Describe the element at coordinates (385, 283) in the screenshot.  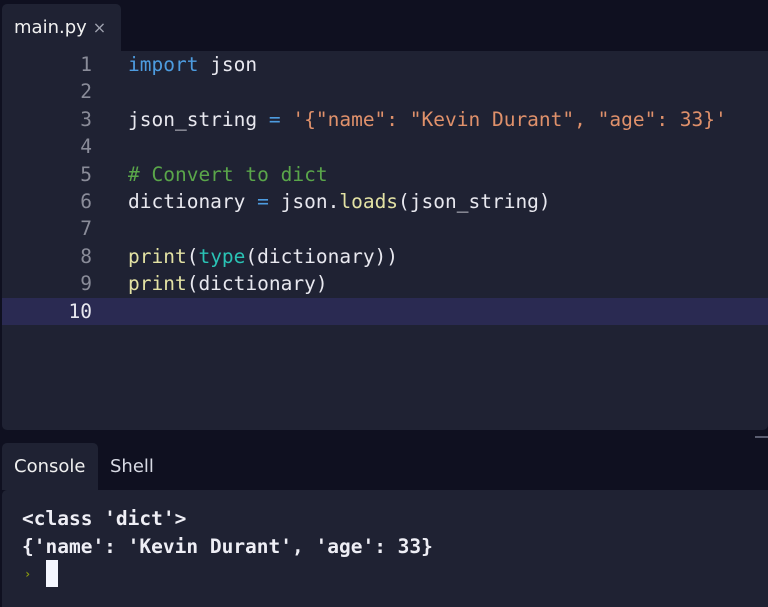
I see `code-line: 9 print(dictionary)` at that location.